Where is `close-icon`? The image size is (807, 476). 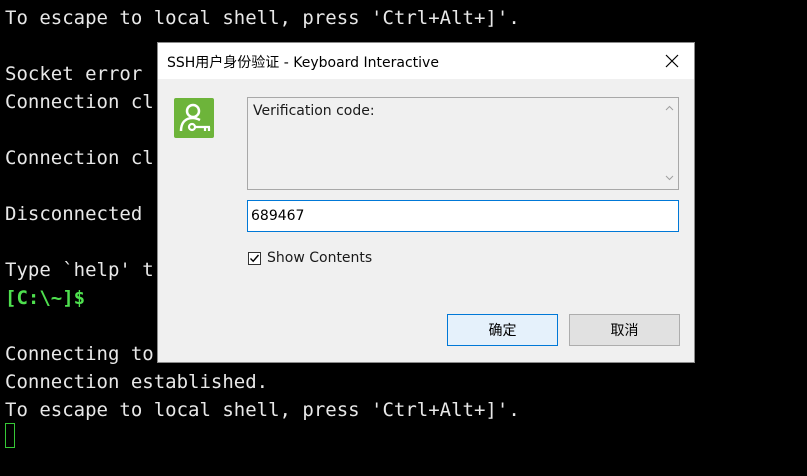
close-icon is located at coordinates (672, 61).